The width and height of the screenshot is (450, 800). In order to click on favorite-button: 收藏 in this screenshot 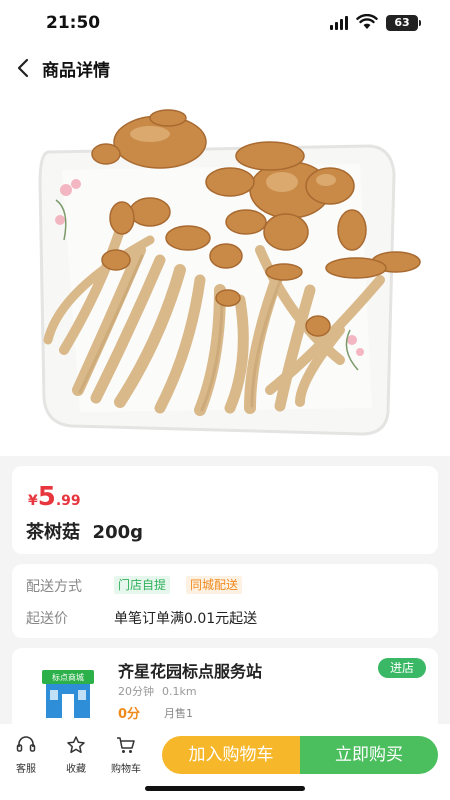, I will do `click(76, 755)`.